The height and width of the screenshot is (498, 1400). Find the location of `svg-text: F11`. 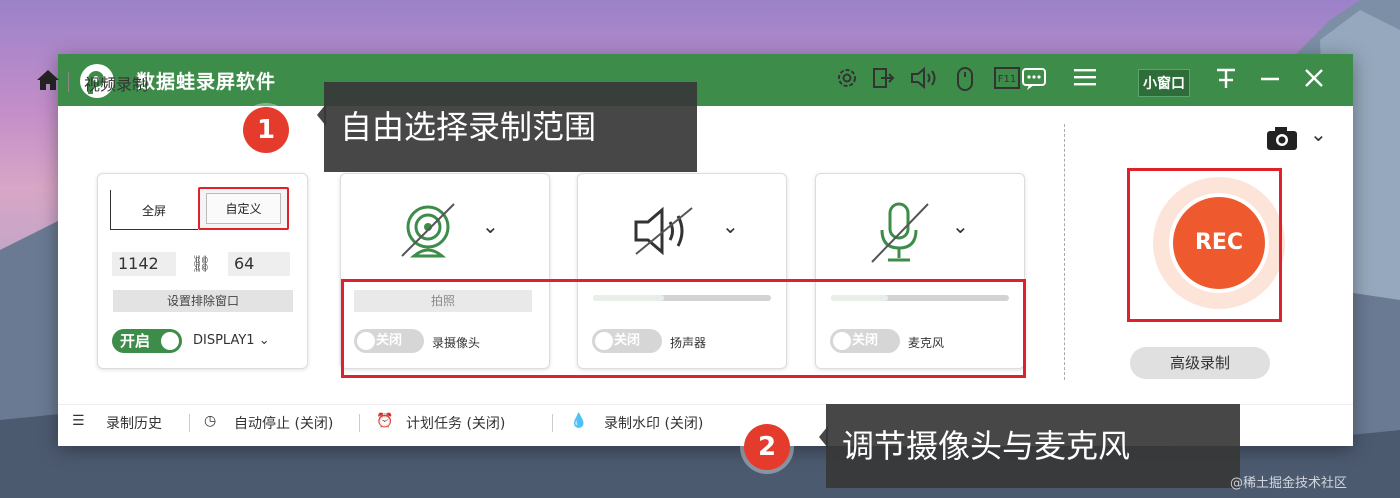

svg-text: F11 is located at coordinates (1007, 79).